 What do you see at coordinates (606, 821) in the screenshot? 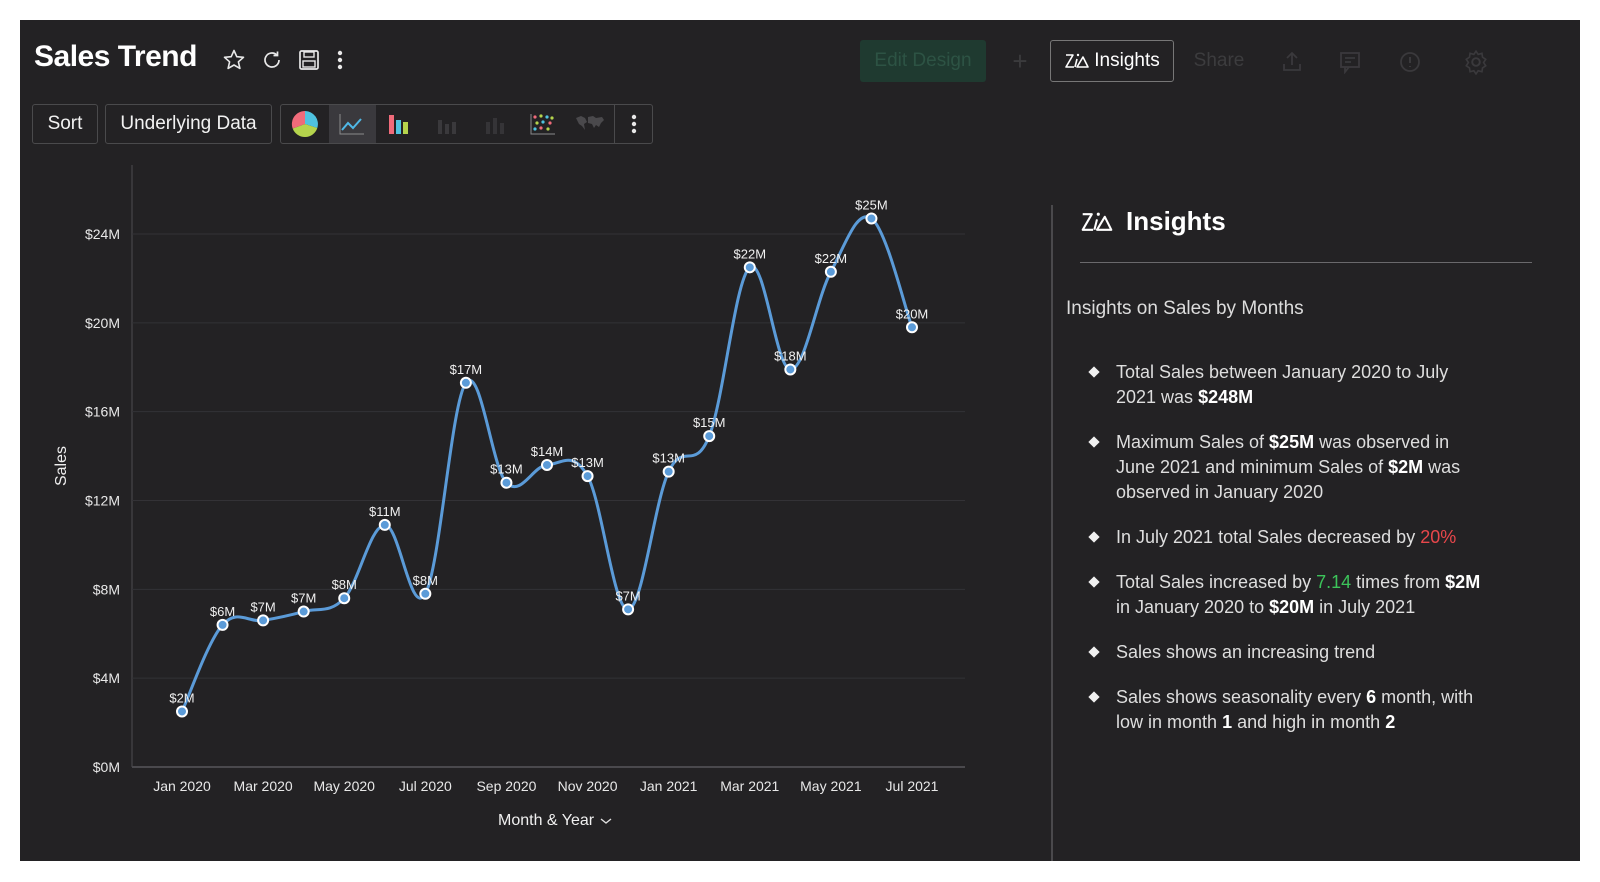
I see `chevron-down-icon` at bounding box center [606, 821].